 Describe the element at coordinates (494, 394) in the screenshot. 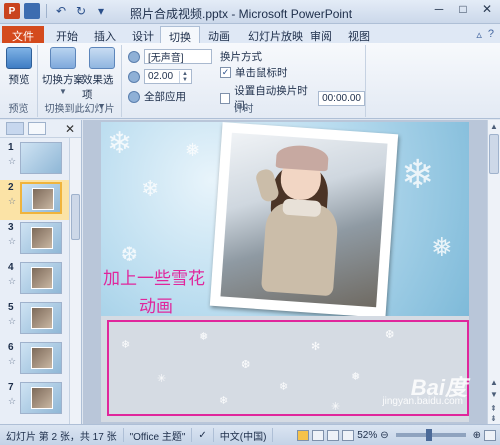

I see `scroll-down-icon: ▼` at that location.